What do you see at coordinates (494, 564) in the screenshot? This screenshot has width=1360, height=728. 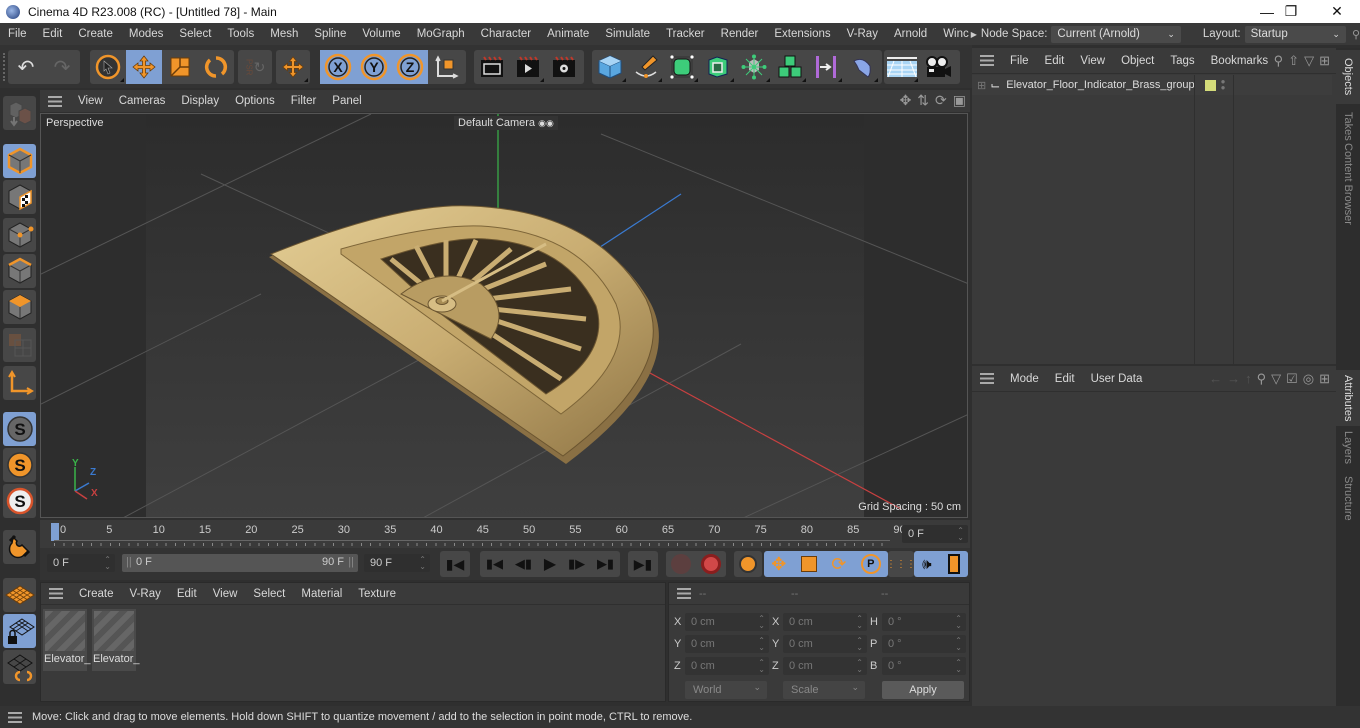 I see `prev-key-button: ▮◀` at bounding box center [494, 564].